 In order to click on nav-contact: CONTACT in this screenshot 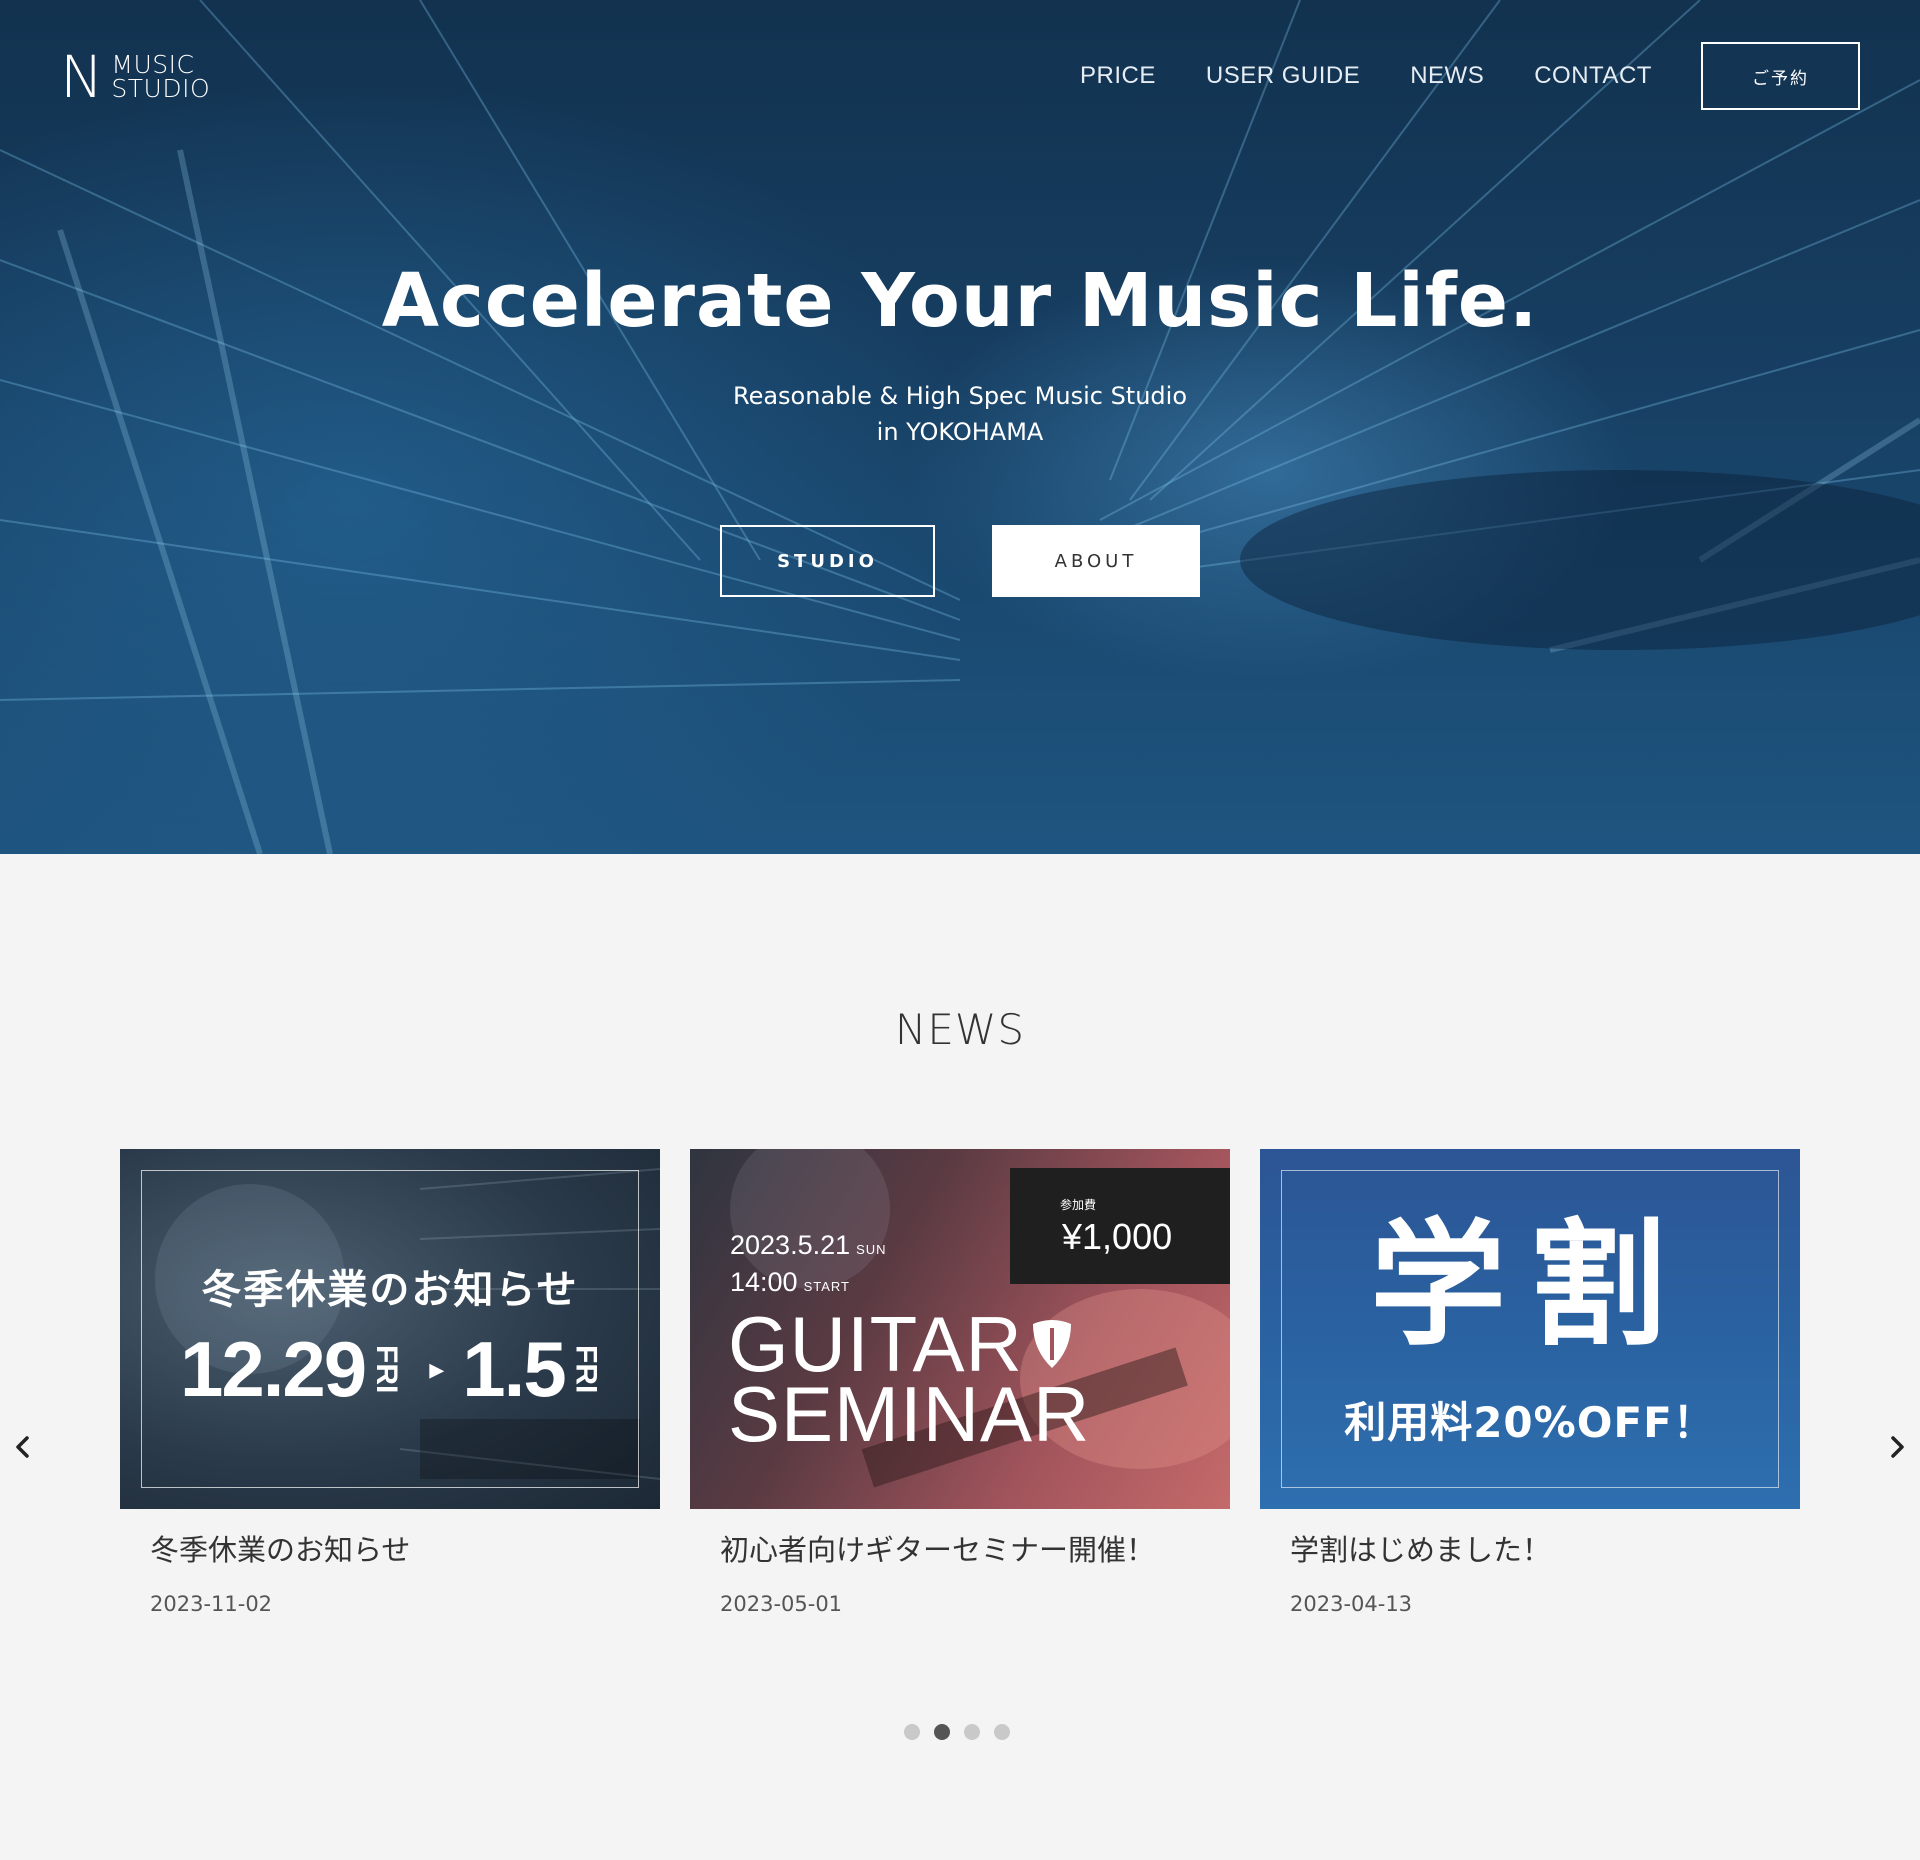, I will do `click(1593, 76)`.